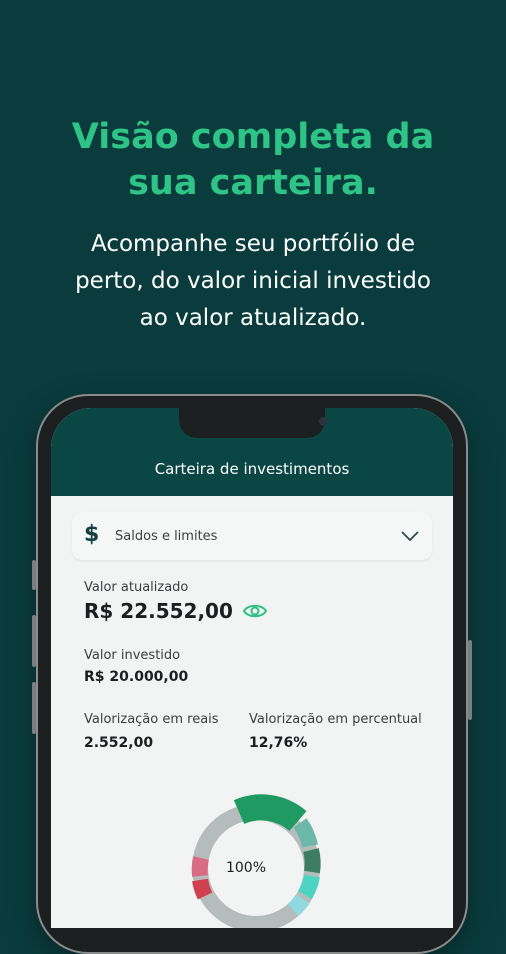 This screenshot has width=506, height=954. What do you see at coordinates (252, 536) in the screenshot?
I see `balances-dropdown: $ Saldos e limites` at bounding box center [252, 536].